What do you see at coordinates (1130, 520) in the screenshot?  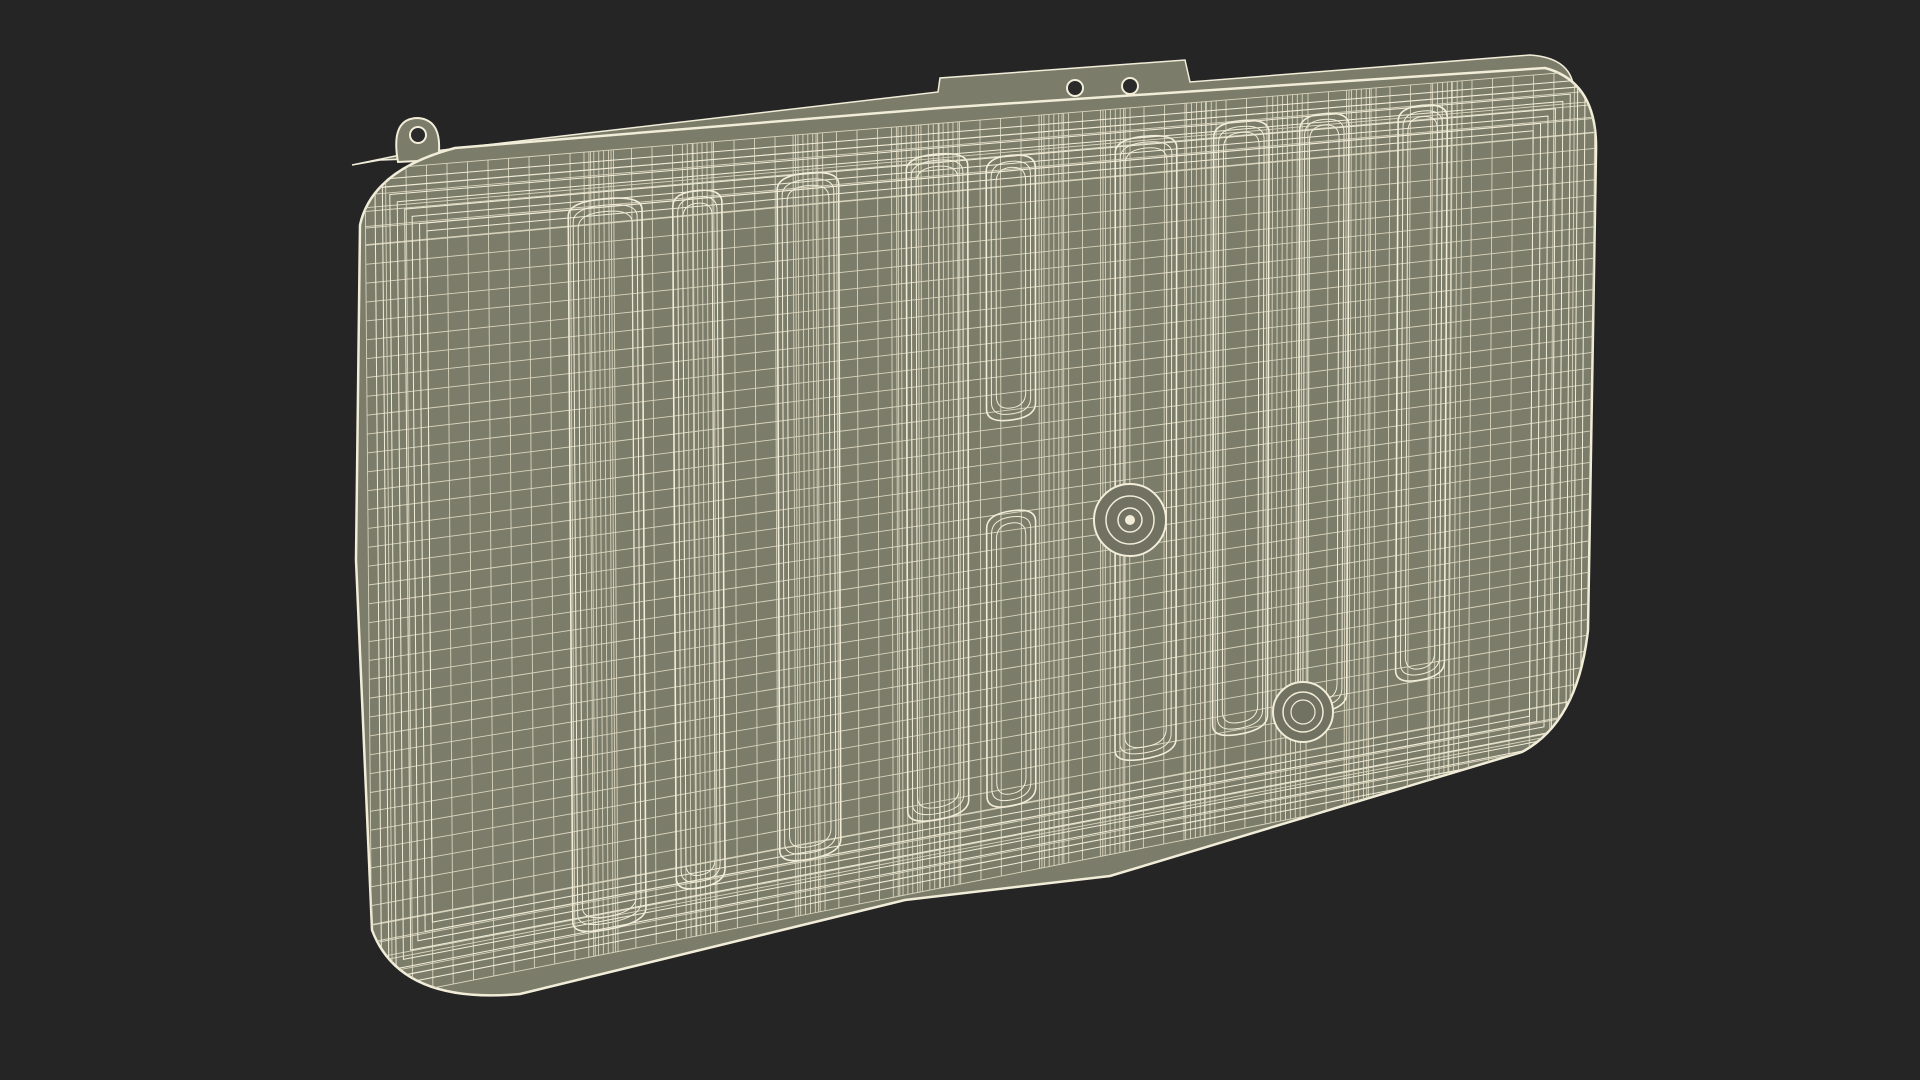 I see `center-boss` at bounding box center [1130, 520].